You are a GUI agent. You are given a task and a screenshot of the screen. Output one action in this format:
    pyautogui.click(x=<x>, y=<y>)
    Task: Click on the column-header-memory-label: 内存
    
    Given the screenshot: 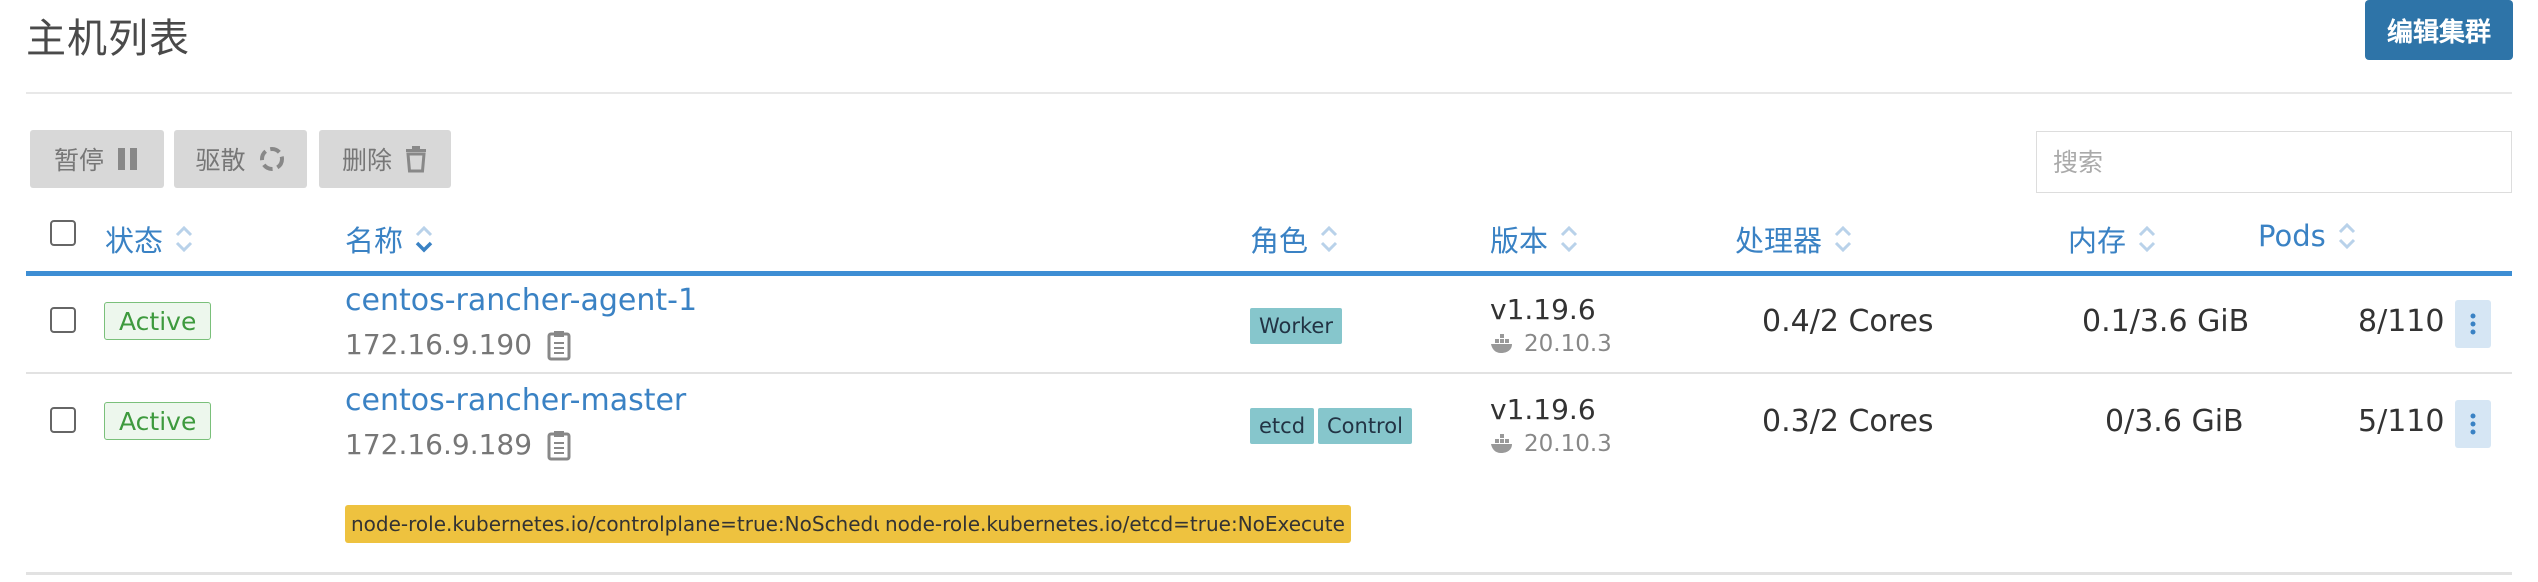 What is the action you would take?
    pyautogui.click(x=2097, y=241)
    